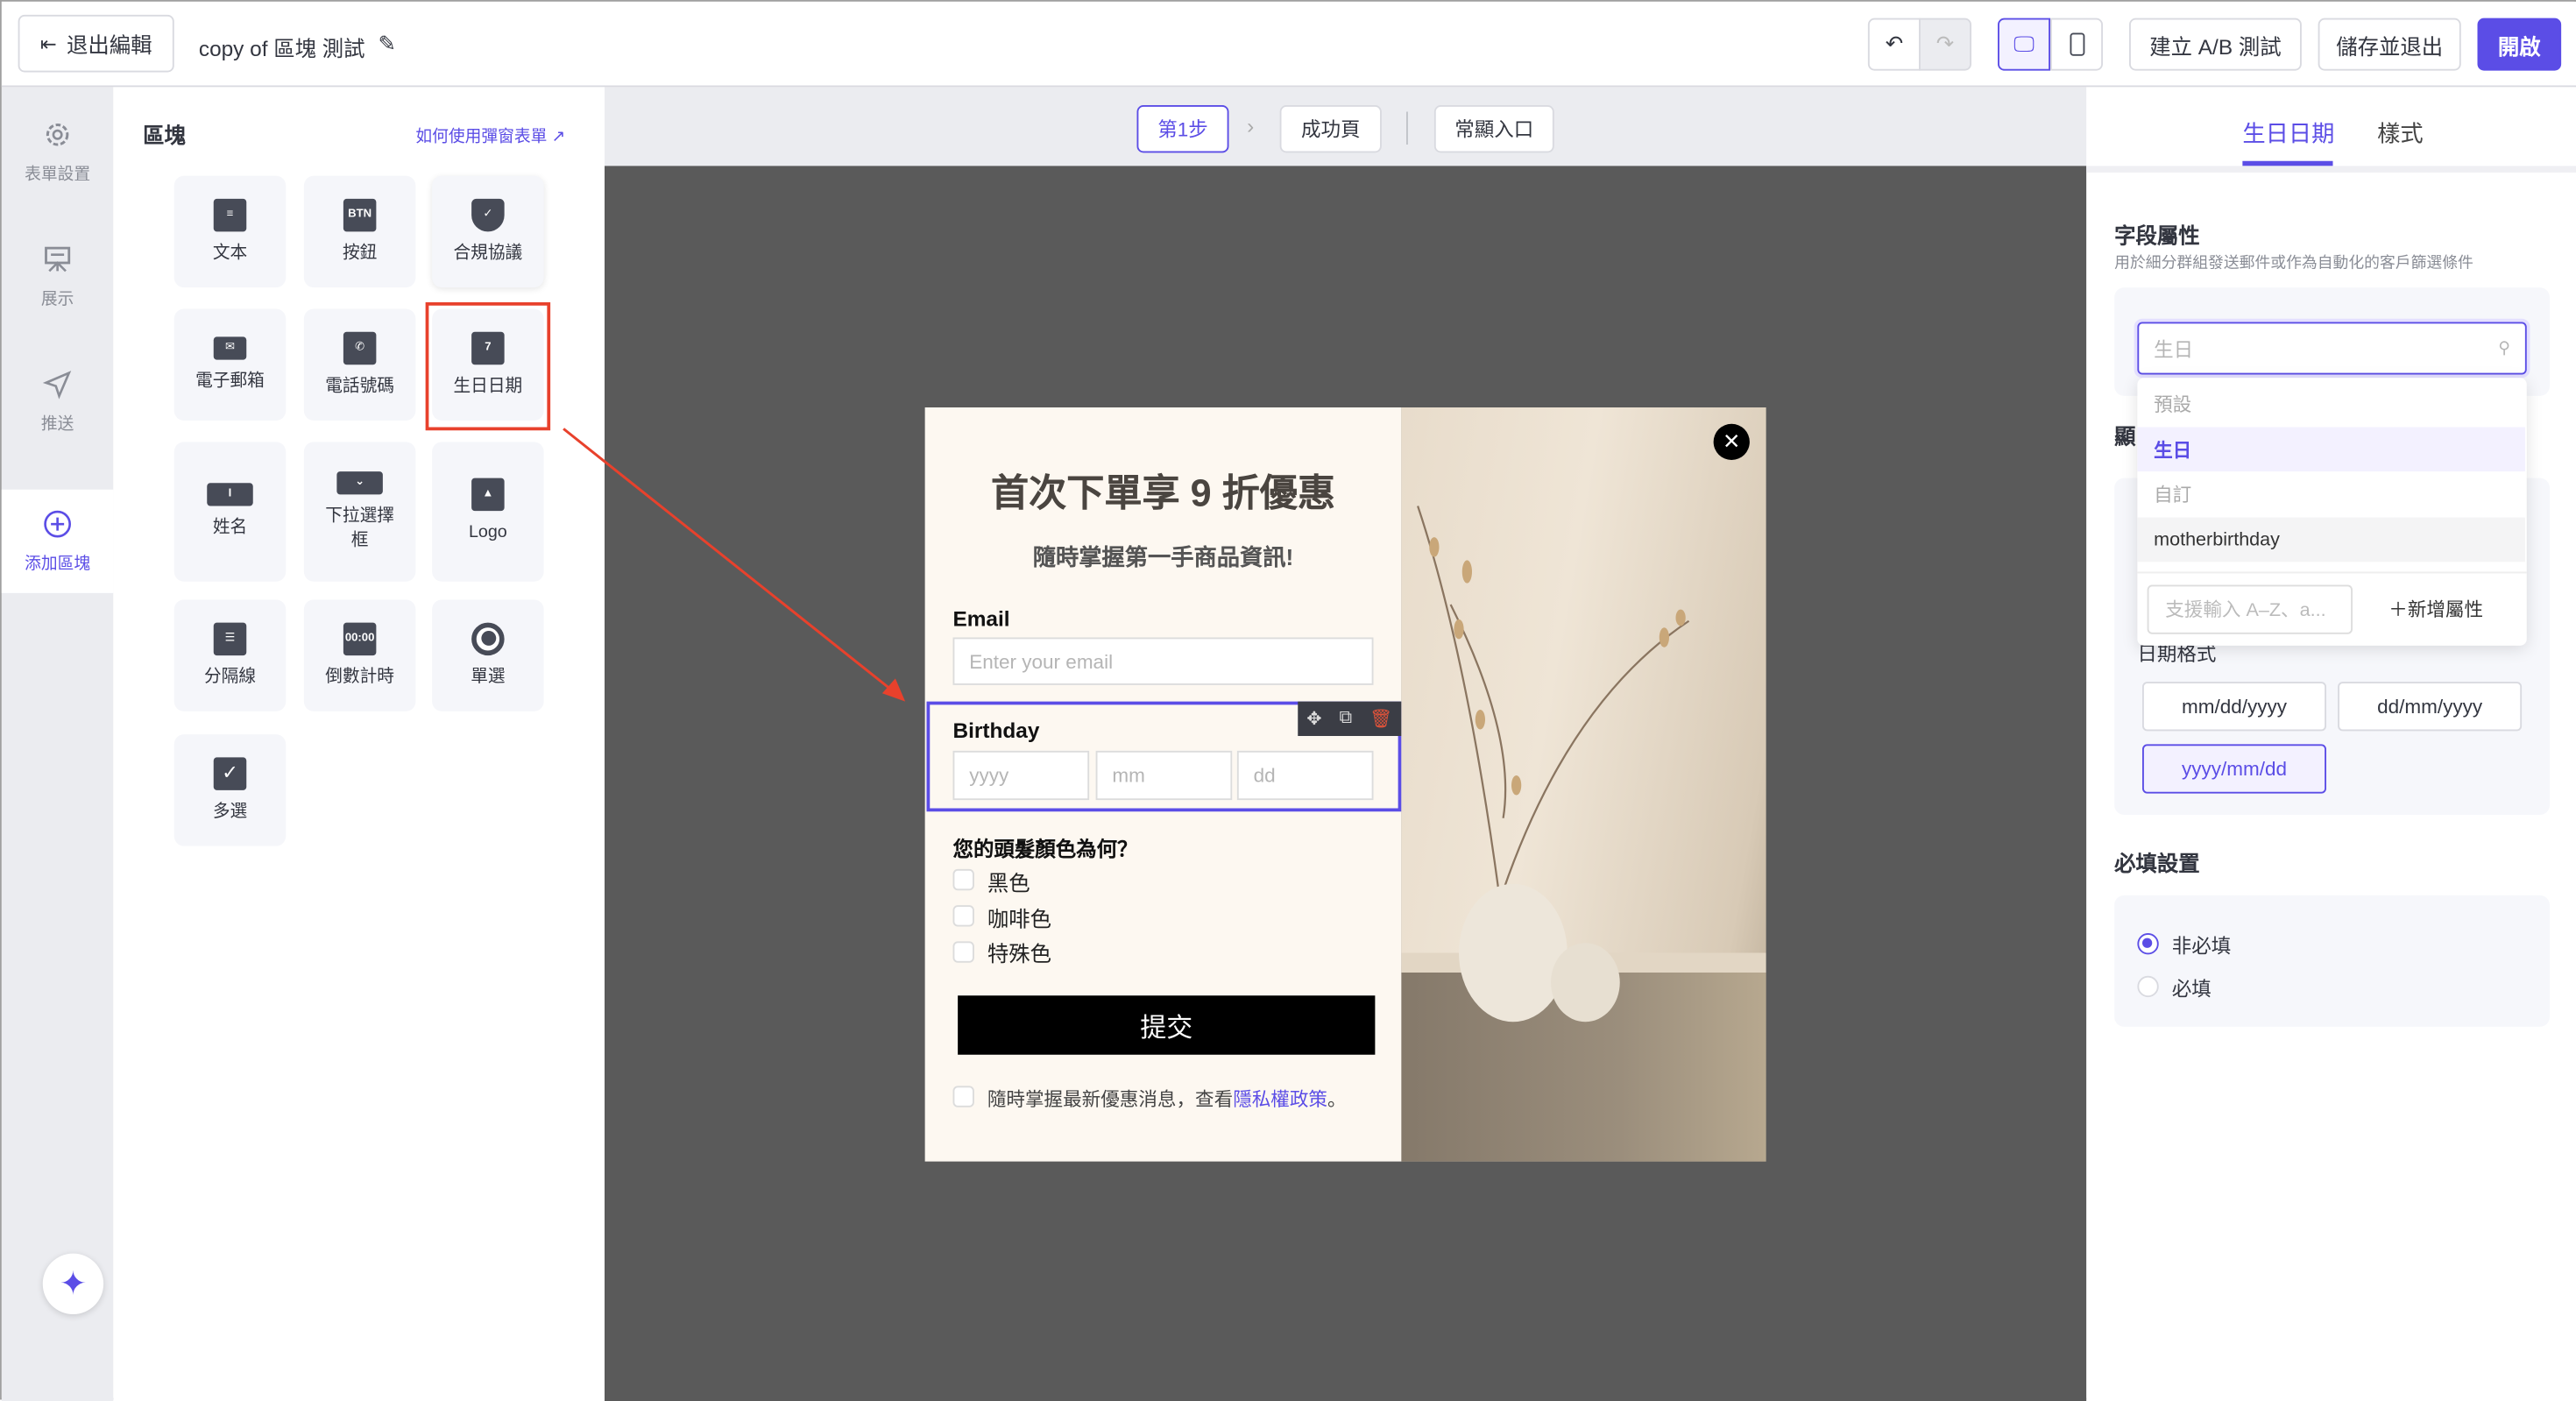 This screenshot has height=1401, width=2576. I want to click on radio-required, so click(2148, 986).